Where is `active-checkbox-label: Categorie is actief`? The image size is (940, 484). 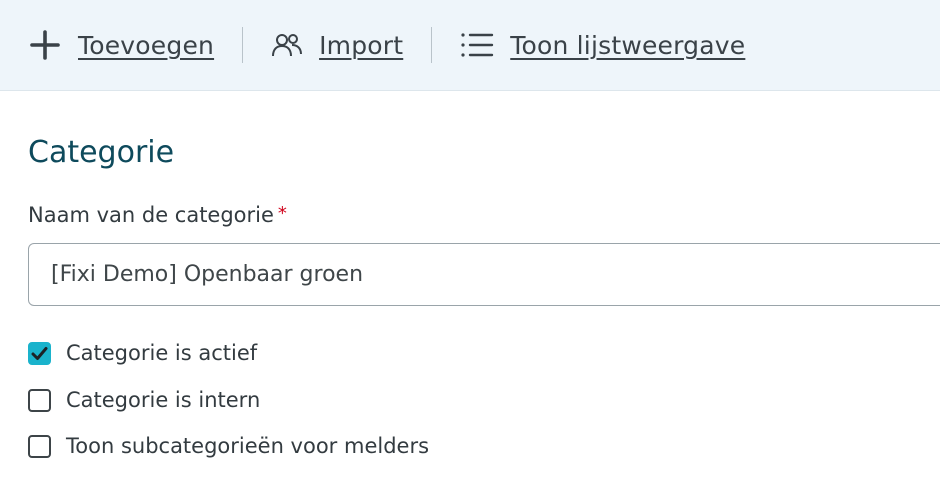 active-checkbox-label: Categorie is actief is located at coordinates (162, 353).